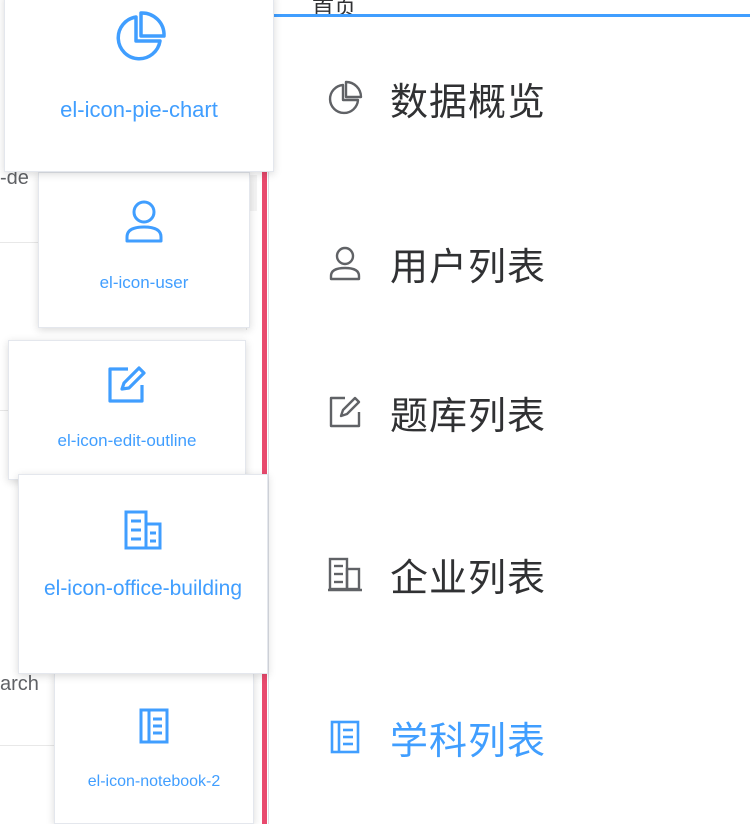 The height and width of the screenshot is (824, 750). I want to click on icon-card-label: el-icon-notebook-2, so click(154, 781).